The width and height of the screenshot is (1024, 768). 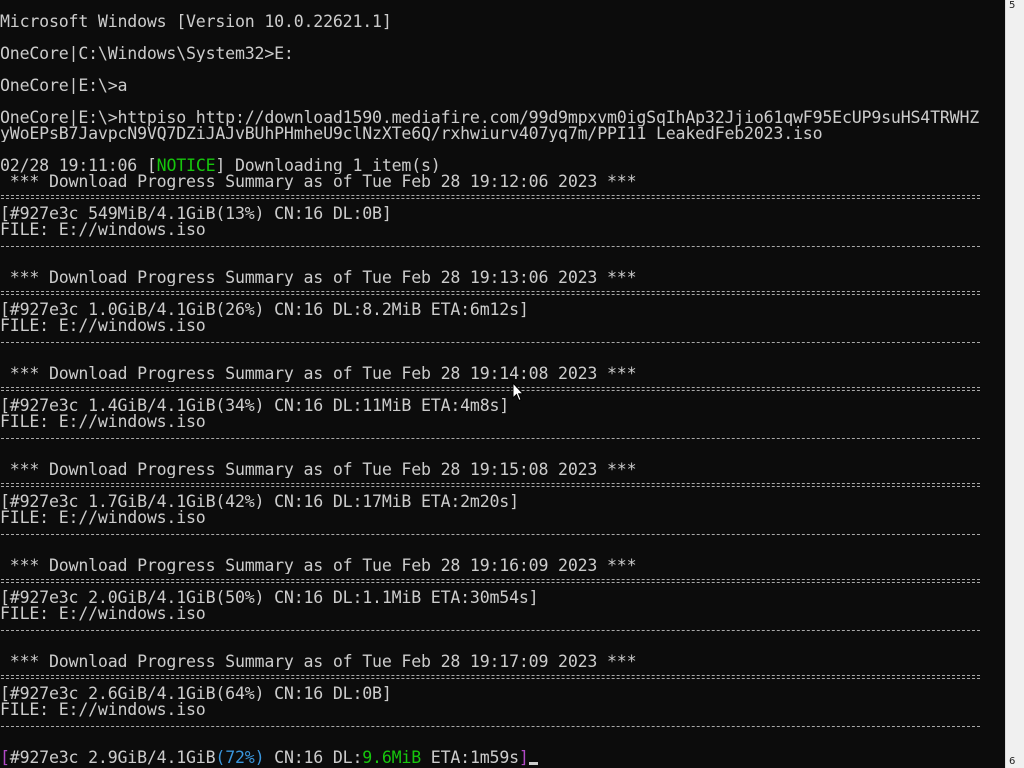 What do you see at coordinates (313, 758) in the screenshot?
I see `progress-segment: CN:16 DL:` at bounding box center [313, 758].